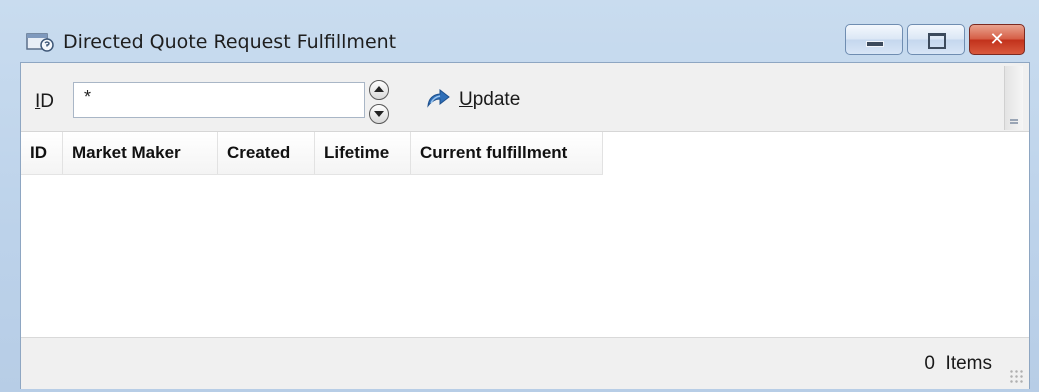 This screenshot has height=392, width=1039. I want to click on id-label: ID, so click(44, 102).